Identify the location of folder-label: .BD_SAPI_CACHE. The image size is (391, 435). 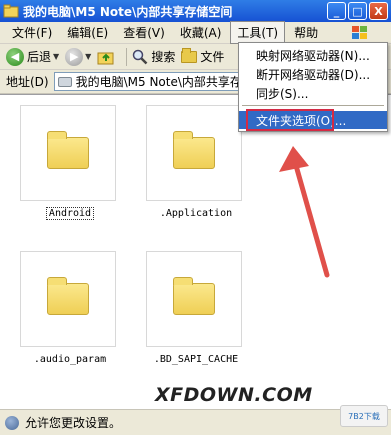
(196, 359).